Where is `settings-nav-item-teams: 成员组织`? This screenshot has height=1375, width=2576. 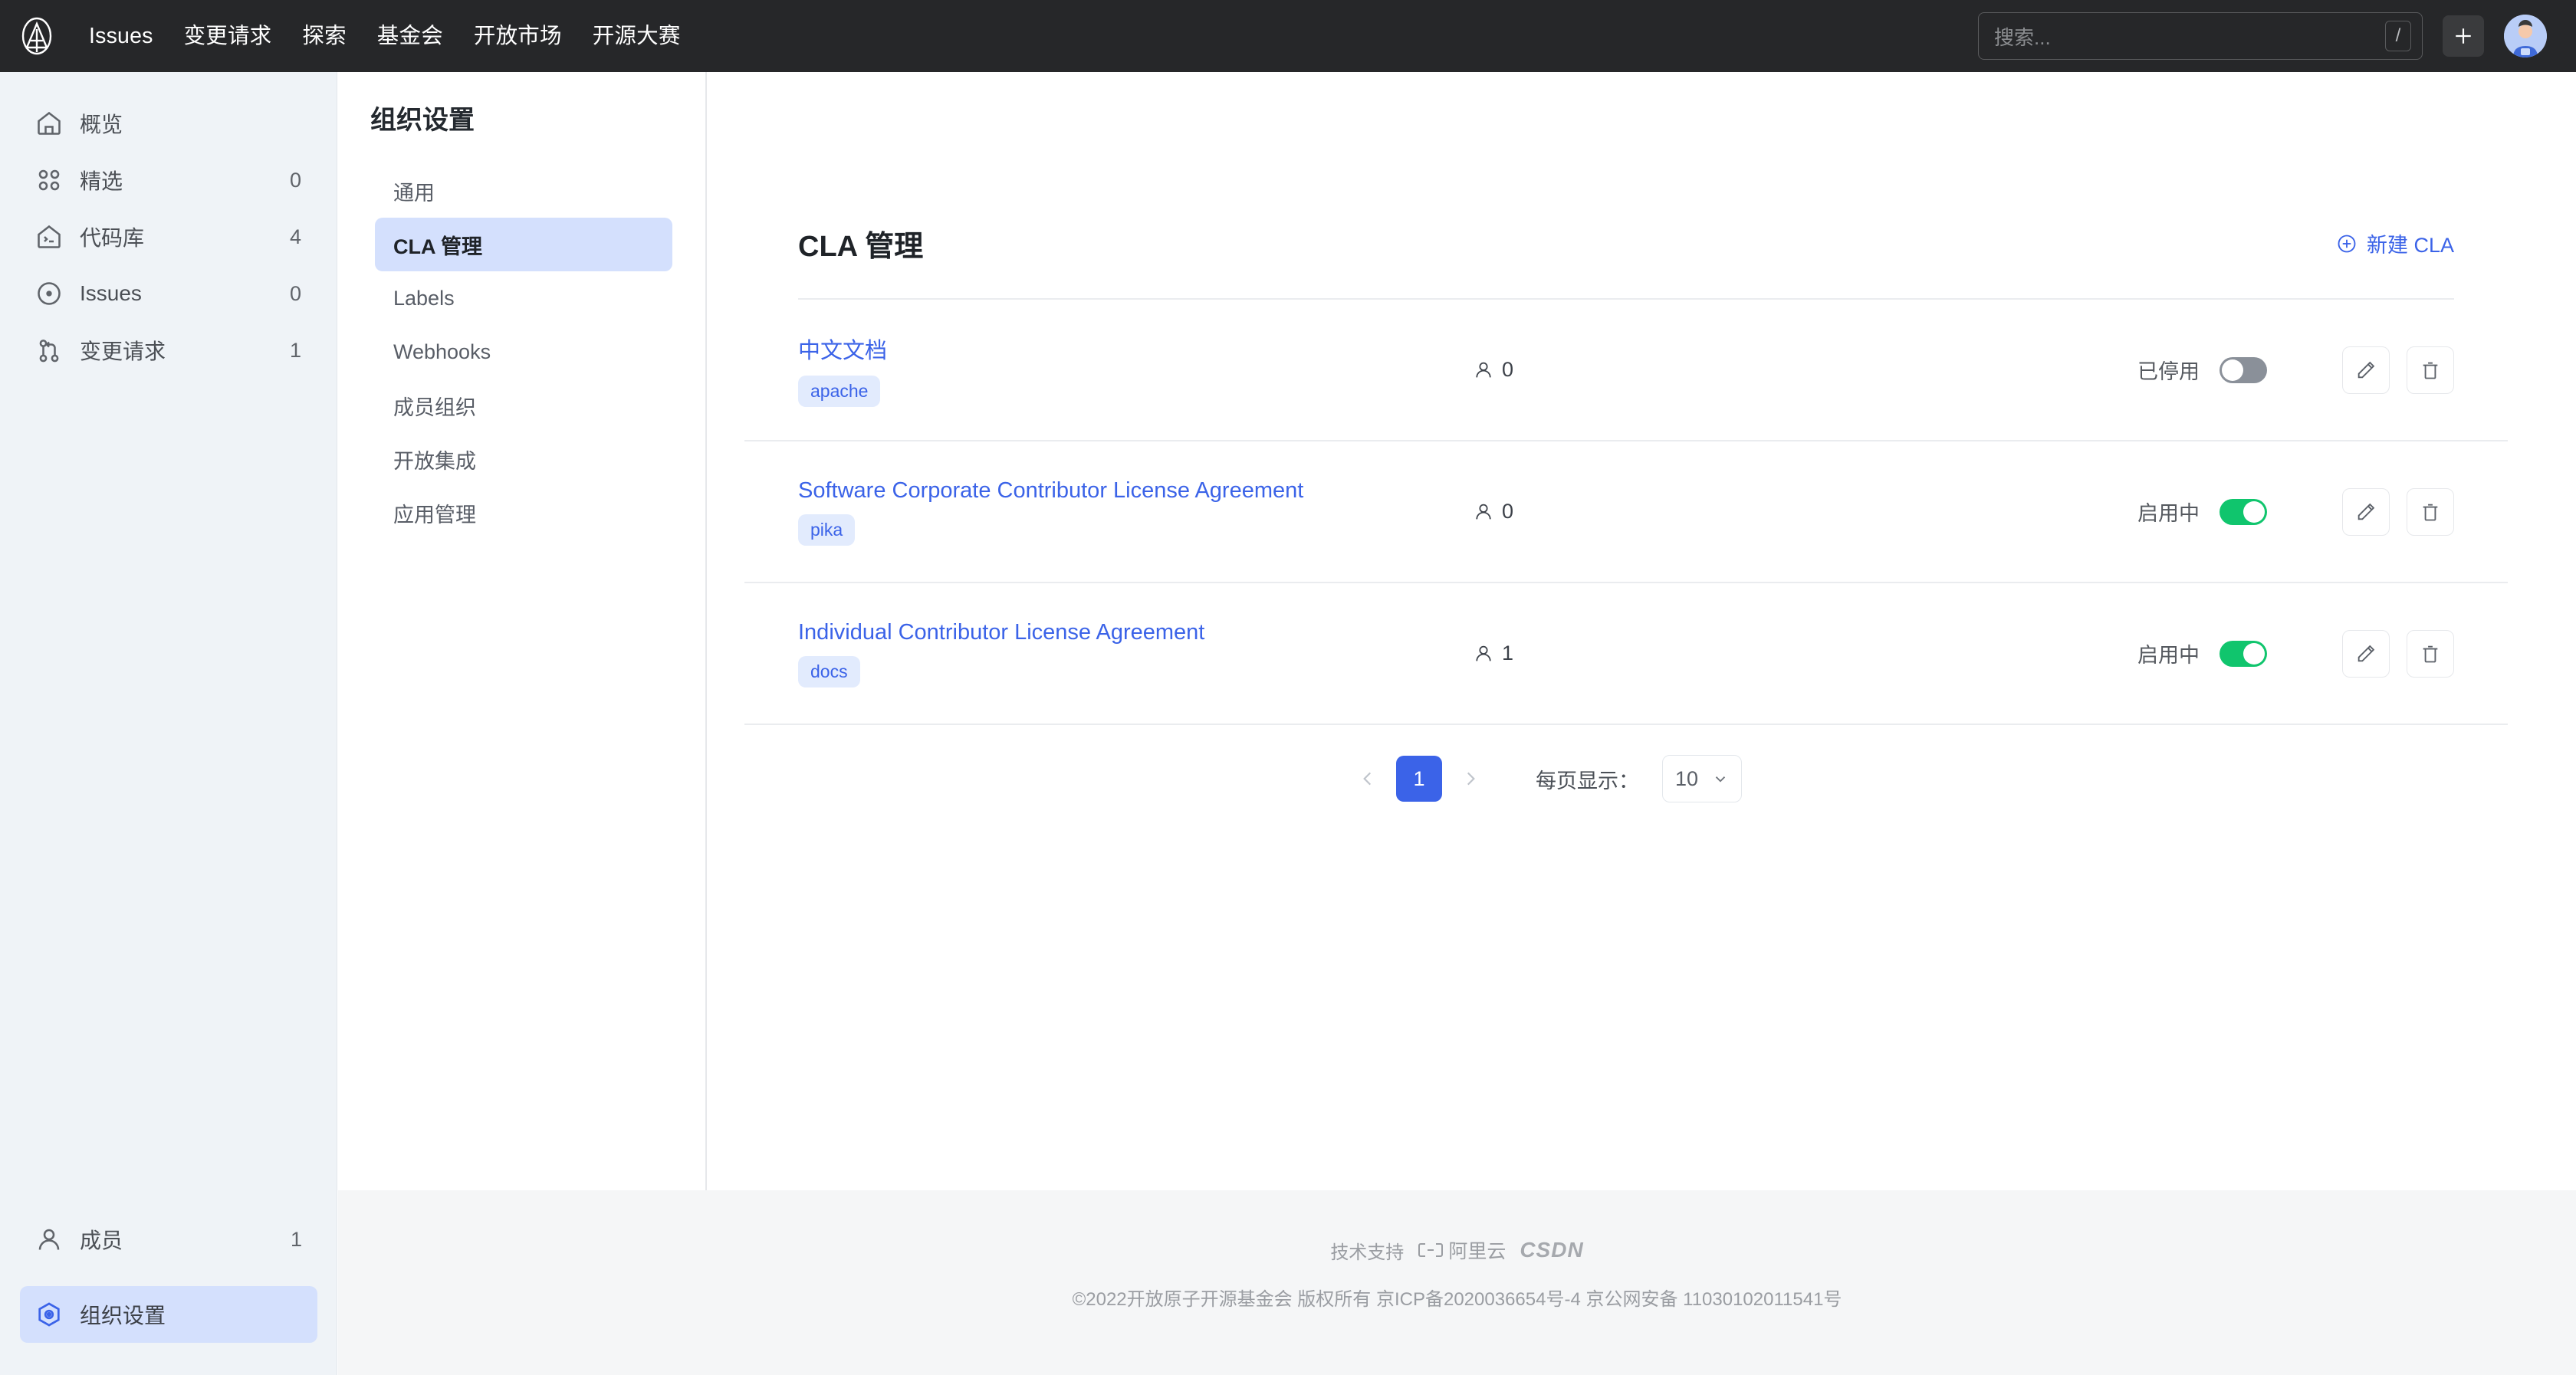
settings-nav-item-teams: 成员组织 is located at coordinates (523, 405).